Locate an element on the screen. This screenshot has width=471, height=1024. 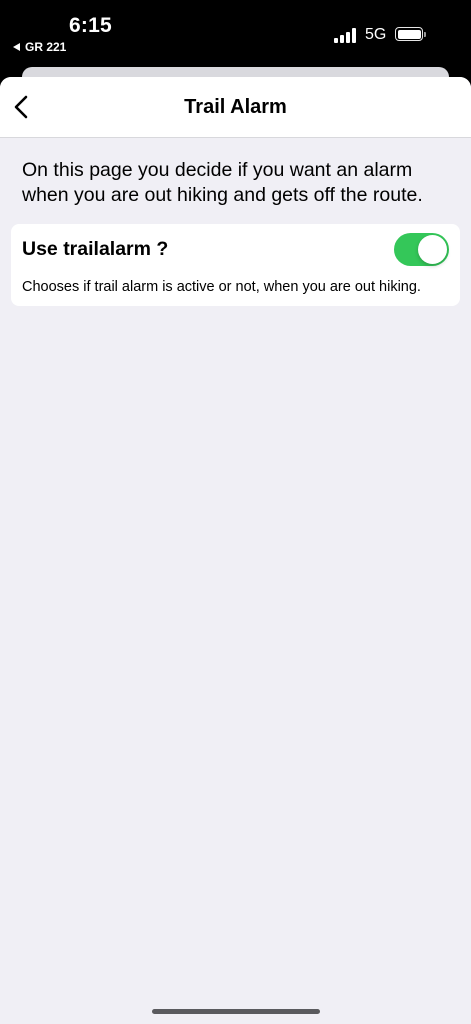
back-button is located at coordinates (25, 107).